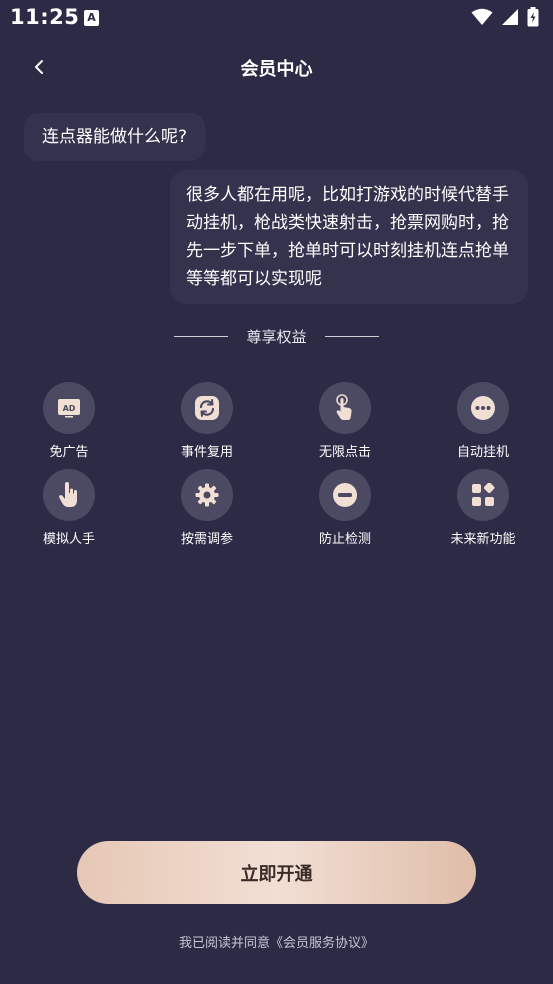  I want to click on benefit-unlimited-clicks: 无限点击, so click(345, 421).